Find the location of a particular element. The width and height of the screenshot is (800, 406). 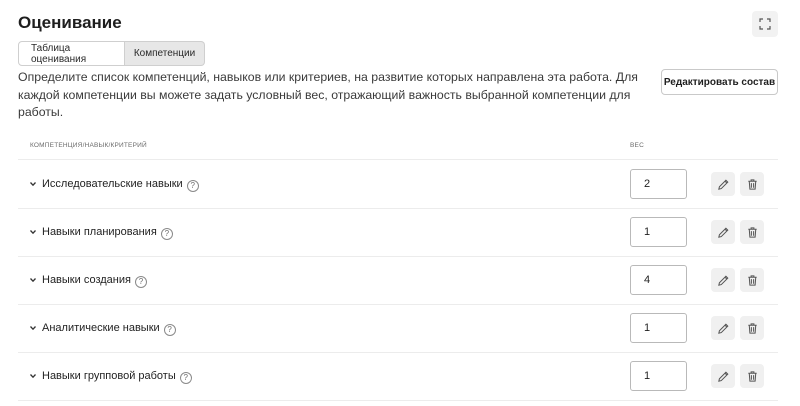

column-header-competency: КОМПЕТЕНЦИЯ/НАВЫК/КРИТЕРИЙ is located at coordinates (88, 145).